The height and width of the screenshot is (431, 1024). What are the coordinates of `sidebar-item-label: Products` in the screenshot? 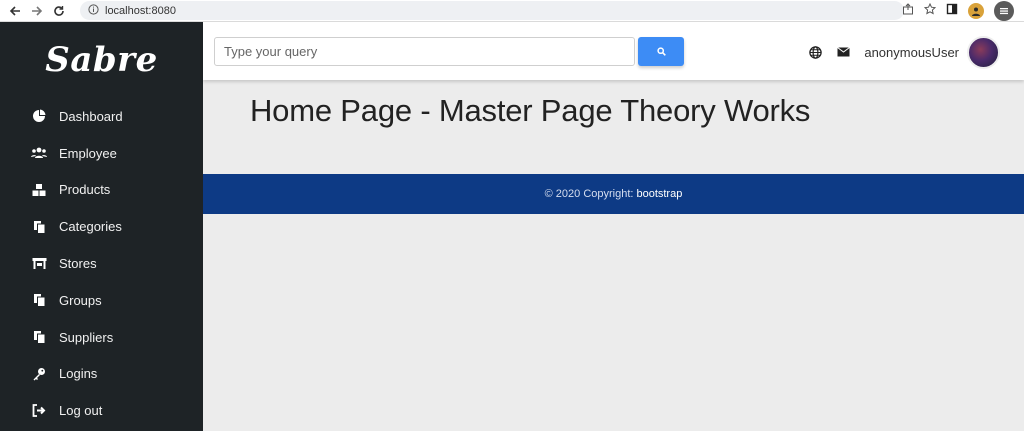 It's located at (85, 190).